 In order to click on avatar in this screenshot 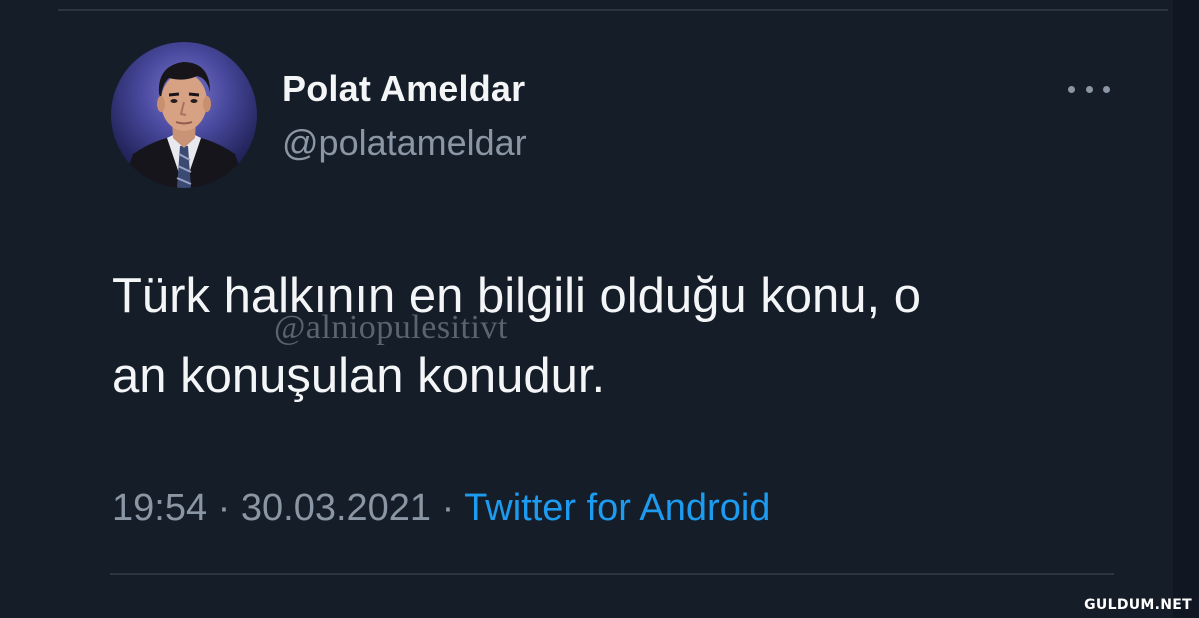, I will do `click(184, 115)`.